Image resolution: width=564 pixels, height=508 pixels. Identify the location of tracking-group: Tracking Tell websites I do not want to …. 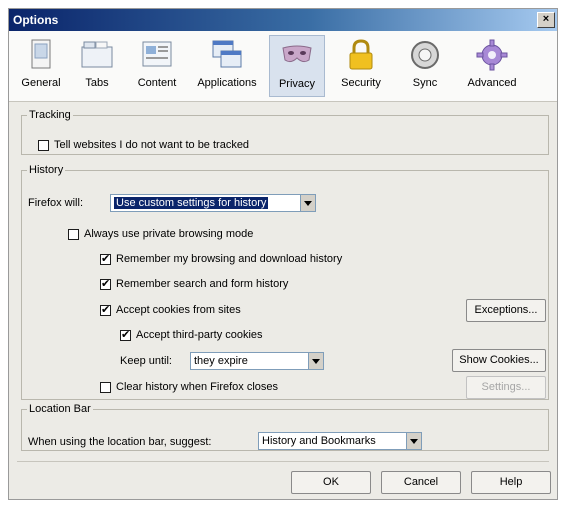
(285, 132).